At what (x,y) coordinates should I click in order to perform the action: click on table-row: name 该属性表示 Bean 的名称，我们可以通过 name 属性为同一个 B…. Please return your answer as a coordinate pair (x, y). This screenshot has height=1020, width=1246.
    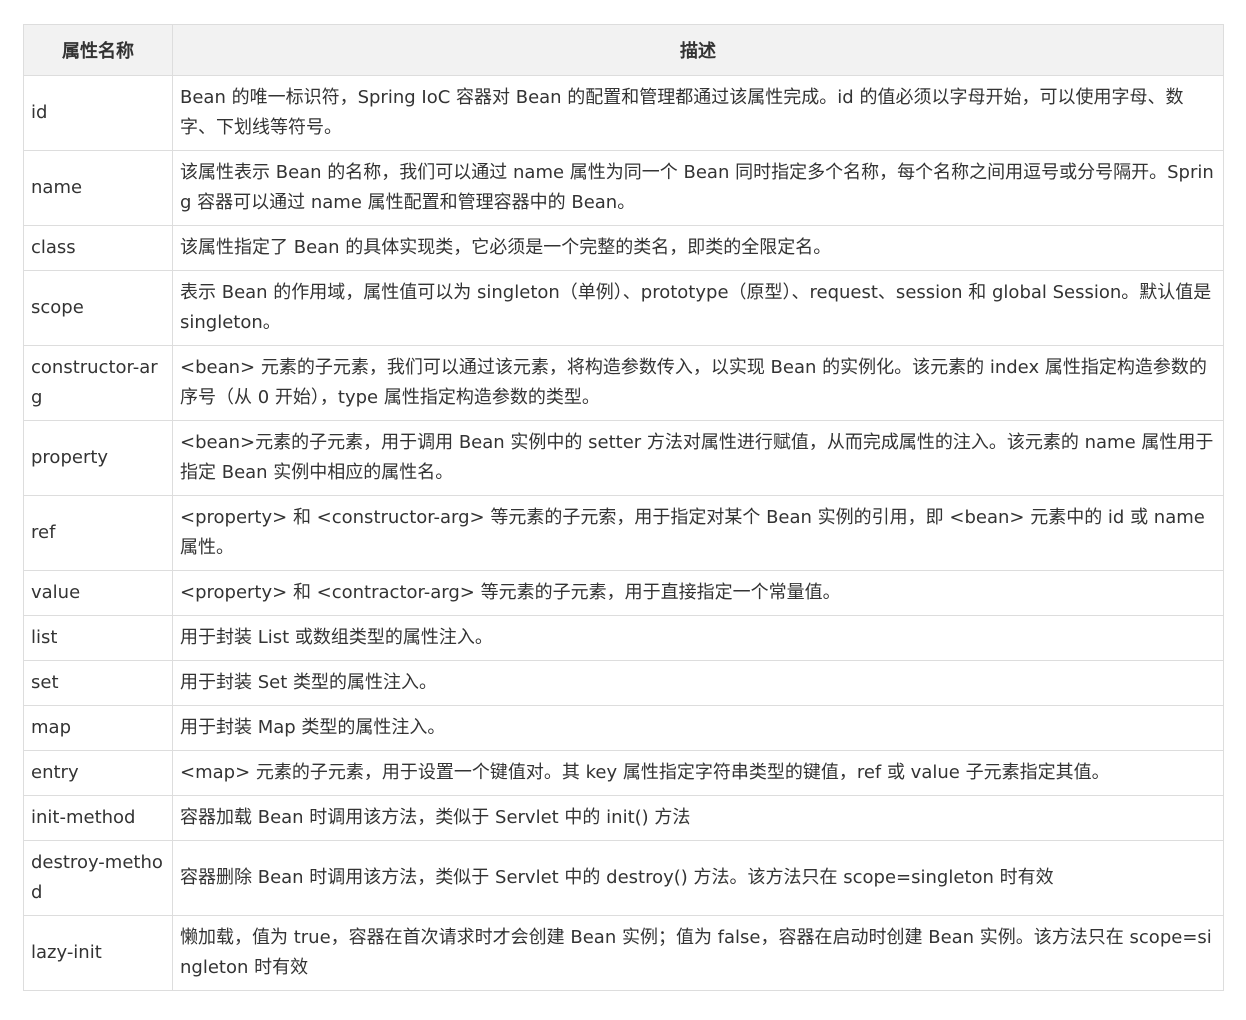
    Looking at the image, I should click on (623, 188).